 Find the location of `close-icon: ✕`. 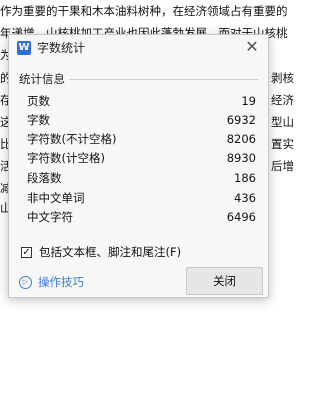

close-icon: ✕ is located at coordinates (252, 47).